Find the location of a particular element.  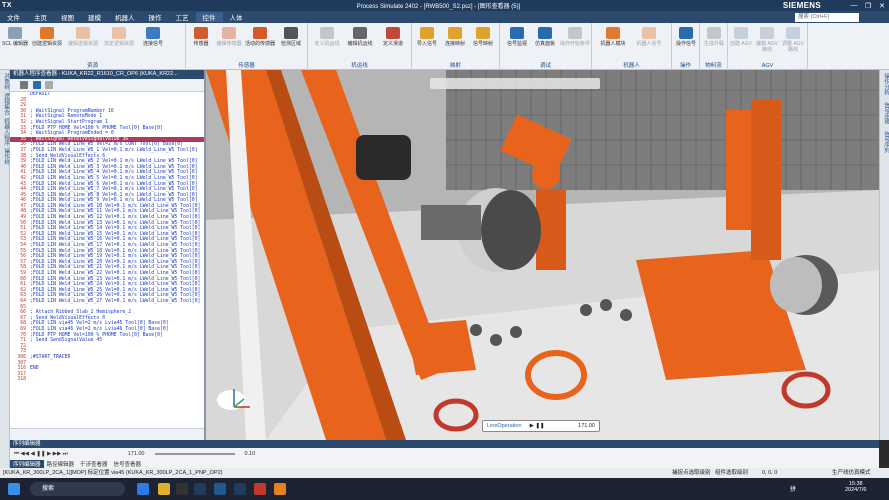

simulation-mode: 生产线仿真模式 is located at coordinates (851, 473).